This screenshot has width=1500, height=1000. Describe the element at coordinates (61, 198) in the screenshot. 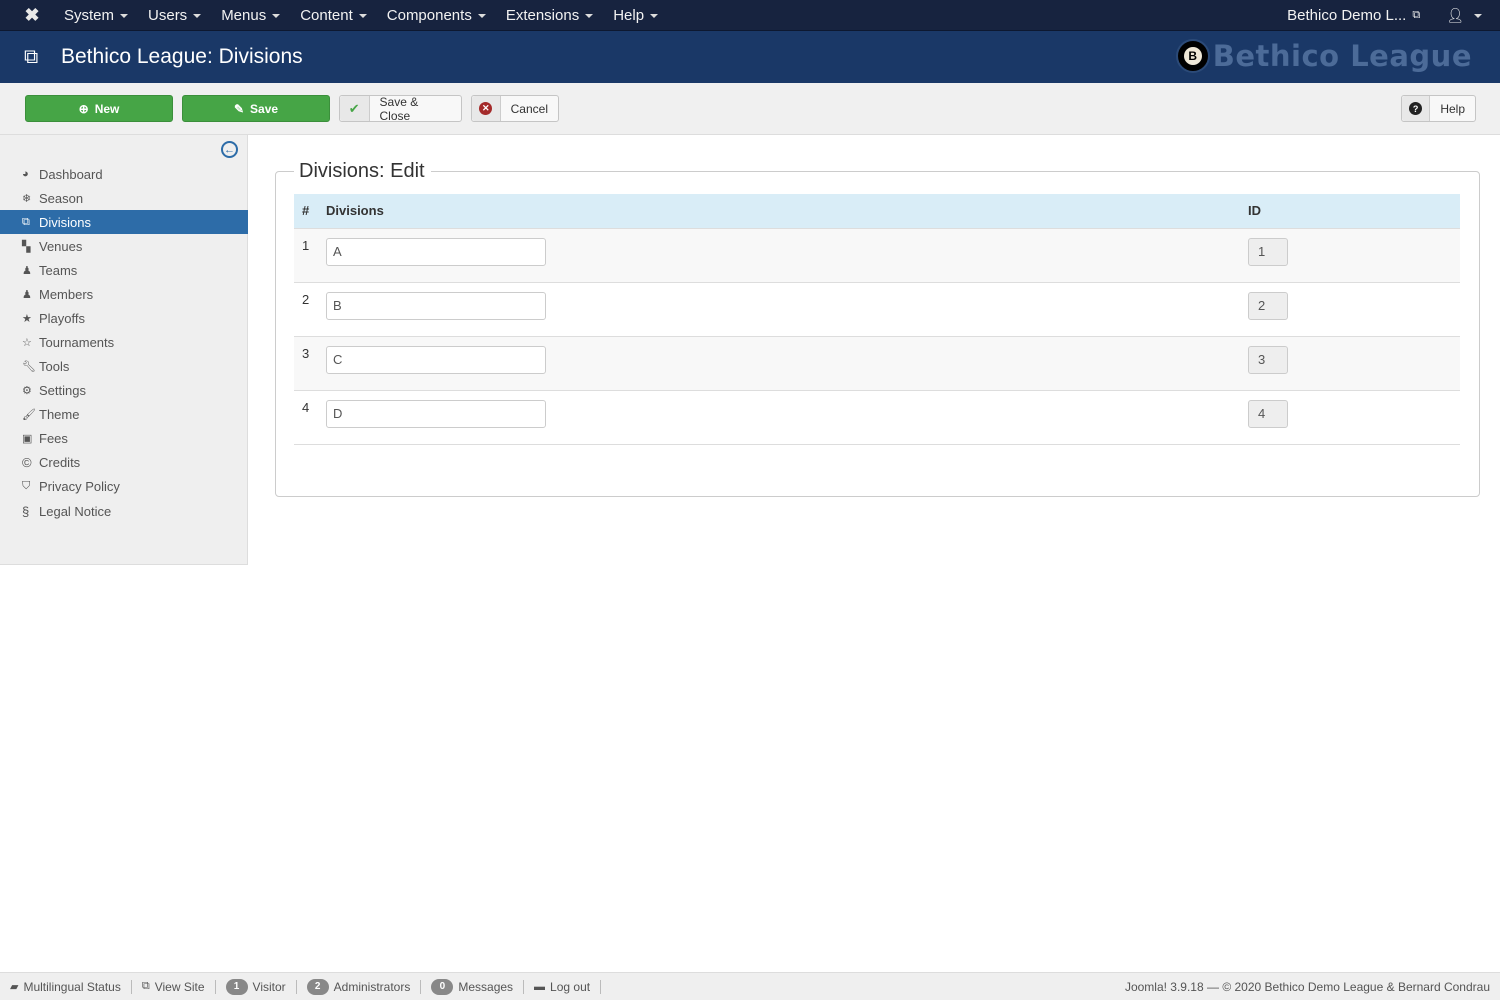

I see `sidebar-item-label: Season` at that location.